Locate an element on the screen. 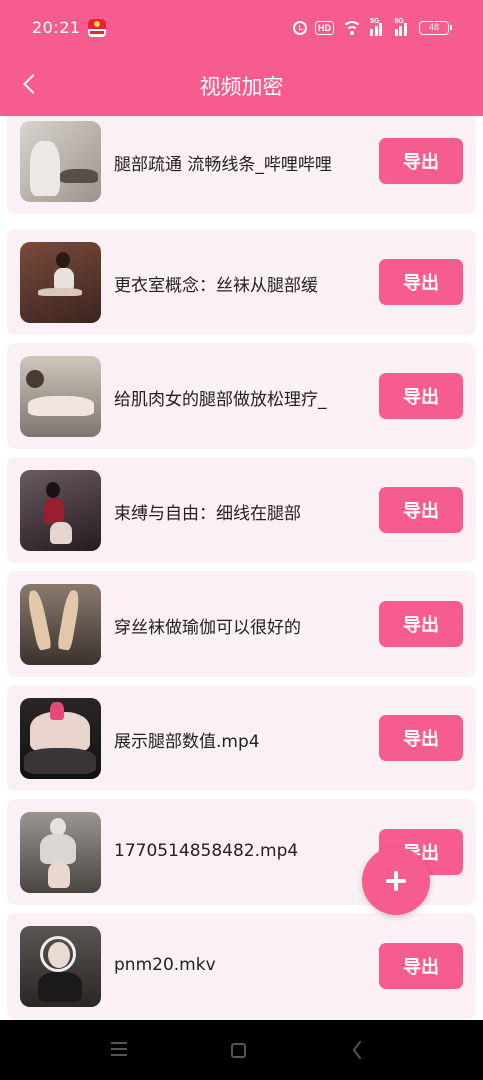 This screenshot has height=1080, width=483. video-card: pnm20.mkv 导出 is located at coordinates (241, 966).